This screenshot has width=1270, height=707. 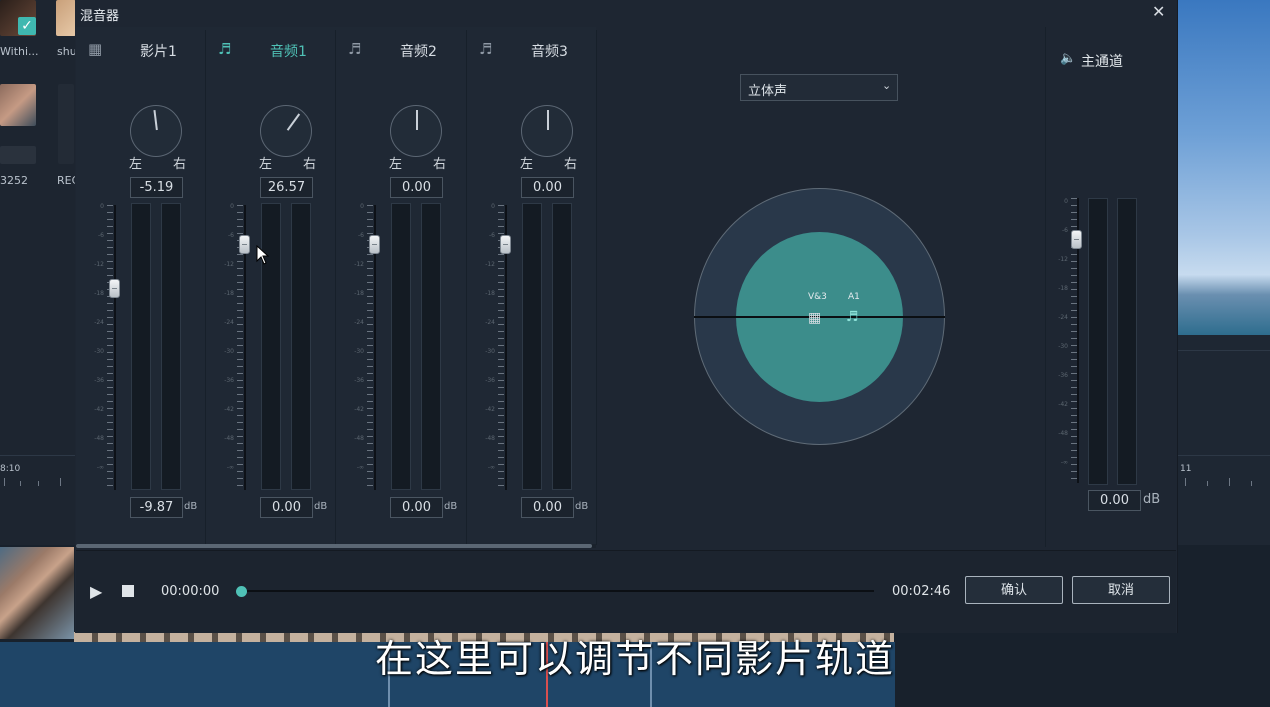 I want to click on master-meter-right, so click(x=1127, y=341).